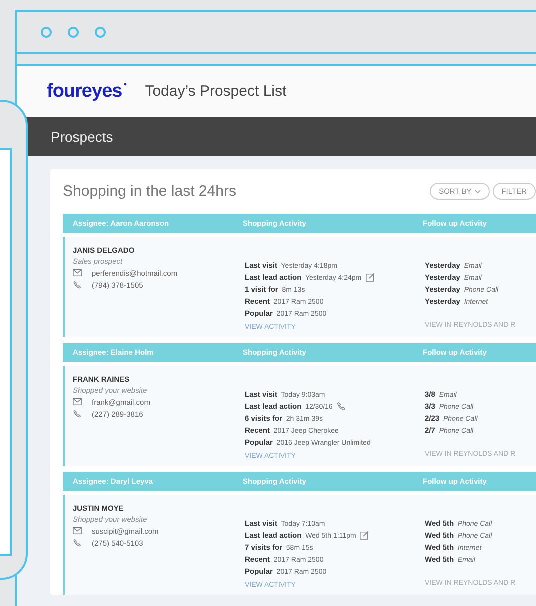 The width and height of the screenshot is (536, 606). What do you see at coordinates (216, 91) in the screenshot?
I see `page-title: Today’s Prospect List` at bounding box center [216, 91].